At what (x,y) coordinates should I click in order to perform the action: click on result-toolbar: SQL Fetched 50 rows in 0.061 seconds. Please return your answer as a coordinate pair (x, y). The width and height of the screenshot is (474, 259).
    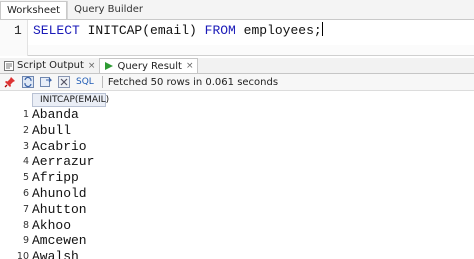
    Looking at the image, I should click on (237, 82).